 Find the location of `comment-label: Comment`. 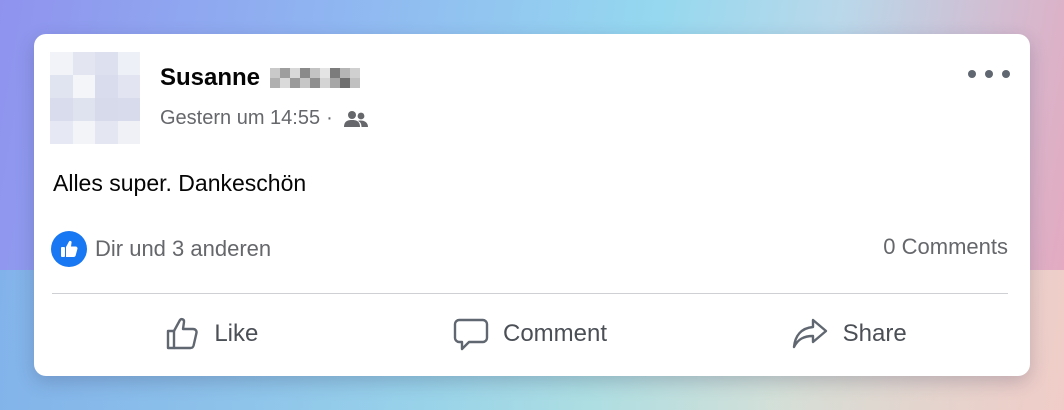

comment-label: Comment is located at coordinates (555, 333).